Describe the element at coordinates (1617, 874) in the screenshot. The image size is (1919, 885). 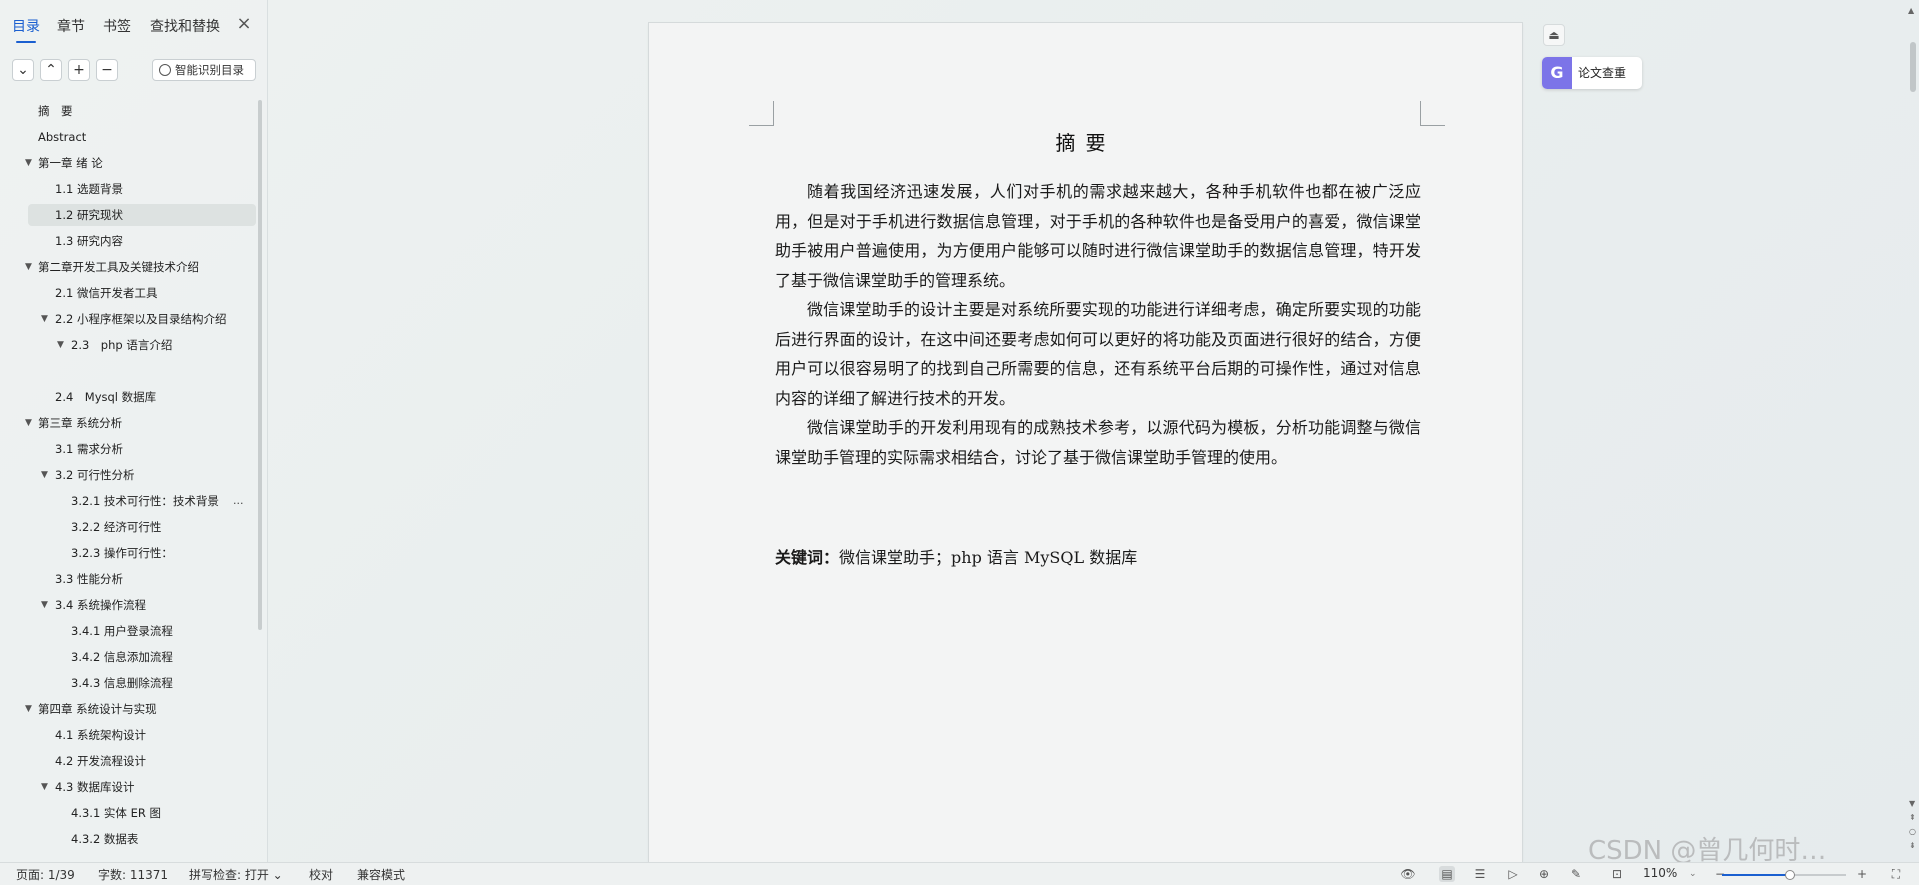
I see `fit-page-icon: ⊡` at that location.